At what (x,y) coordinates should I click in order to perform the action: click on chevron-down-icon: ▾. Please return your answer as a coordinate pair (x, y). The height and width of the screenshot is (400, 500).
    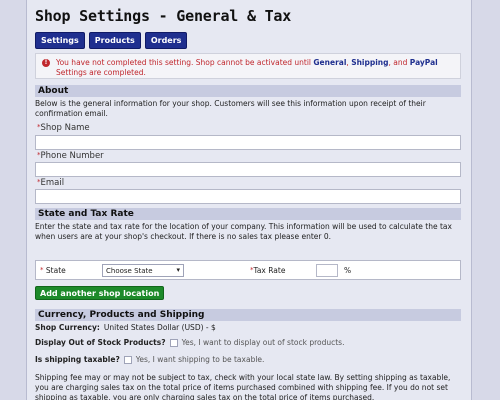
    Looking at the image, I should click on (178, 270).